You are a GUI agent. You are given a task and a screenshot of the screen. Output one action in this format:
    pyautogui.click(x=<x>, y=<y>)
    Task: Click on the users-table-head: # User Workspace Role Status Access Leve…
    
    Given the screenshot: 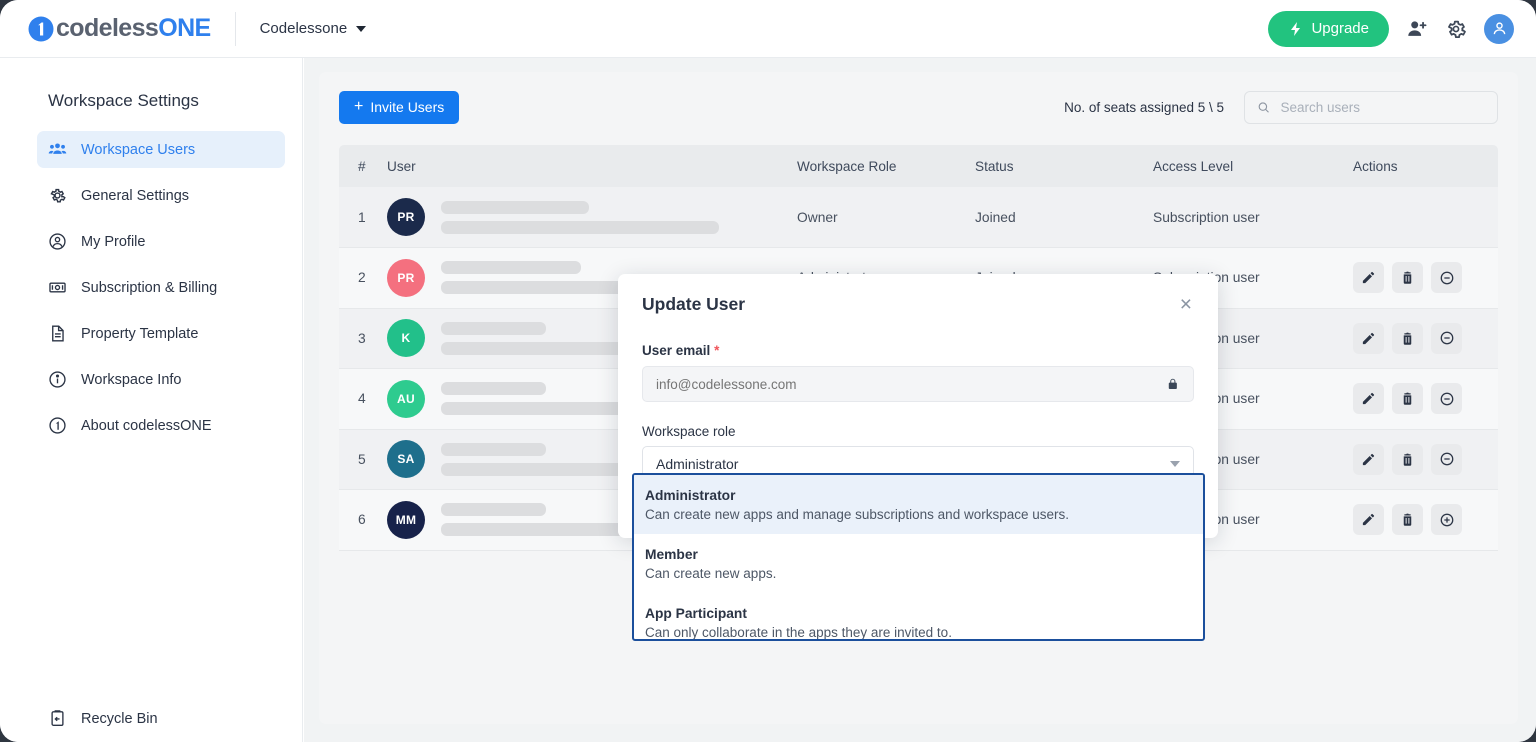 What is the action you would take?
    pyautogui.click(x=918, y=166)
    